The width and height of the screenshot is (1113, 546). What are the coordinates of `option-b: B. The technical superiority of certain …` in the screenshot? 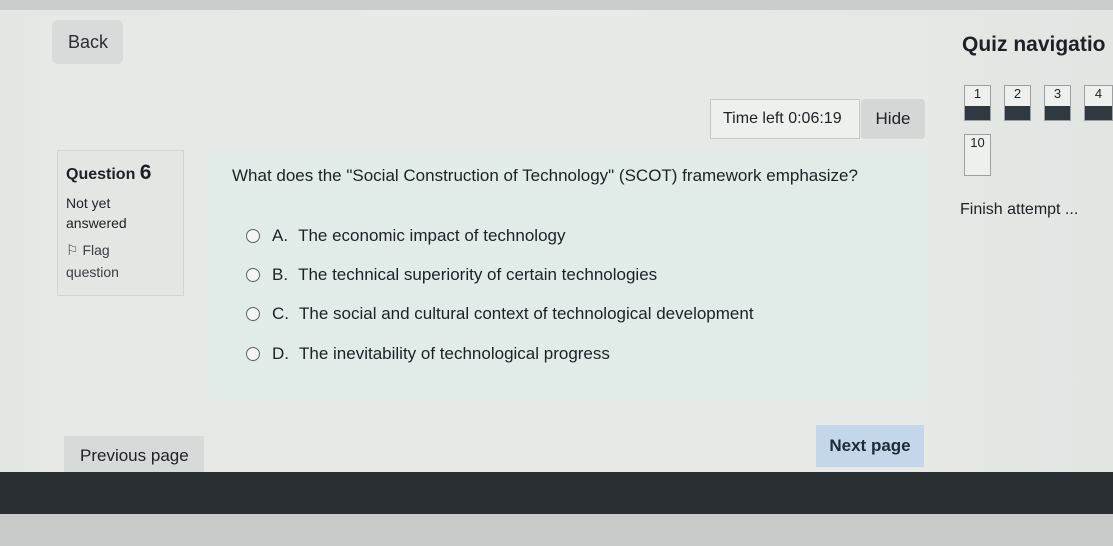 It's located at (451, 275).